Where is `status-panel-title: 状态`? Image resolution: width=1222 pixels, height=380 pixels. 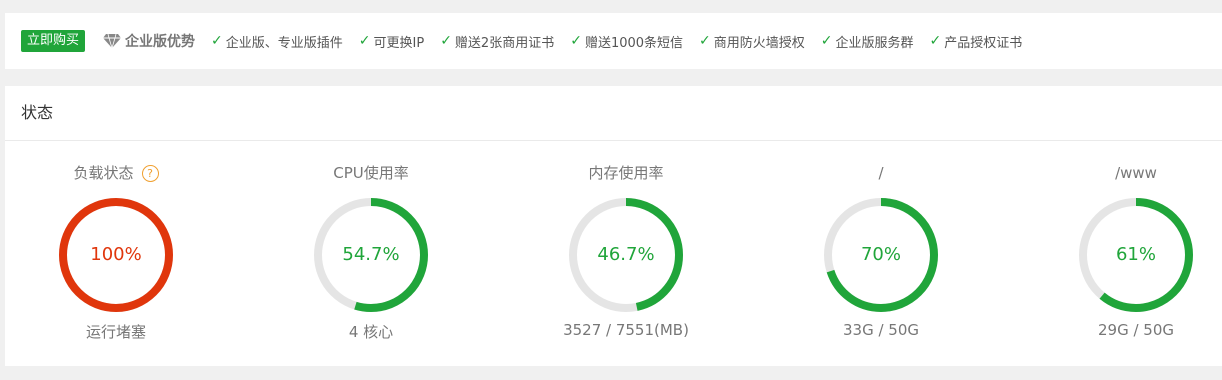 status-panel-title: 状态 is located at coordinates (613, 113).